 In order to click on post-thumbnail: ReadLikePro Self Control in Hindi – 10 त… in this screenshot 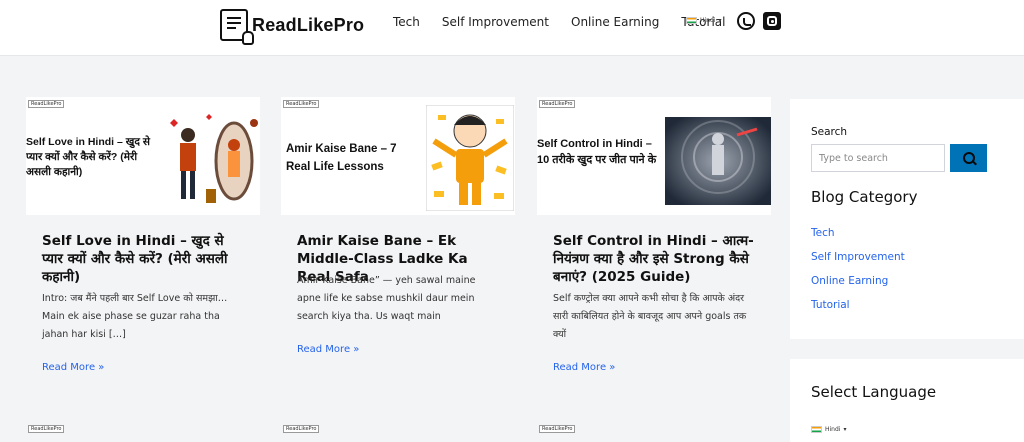, I will do `click(654, 156)`.